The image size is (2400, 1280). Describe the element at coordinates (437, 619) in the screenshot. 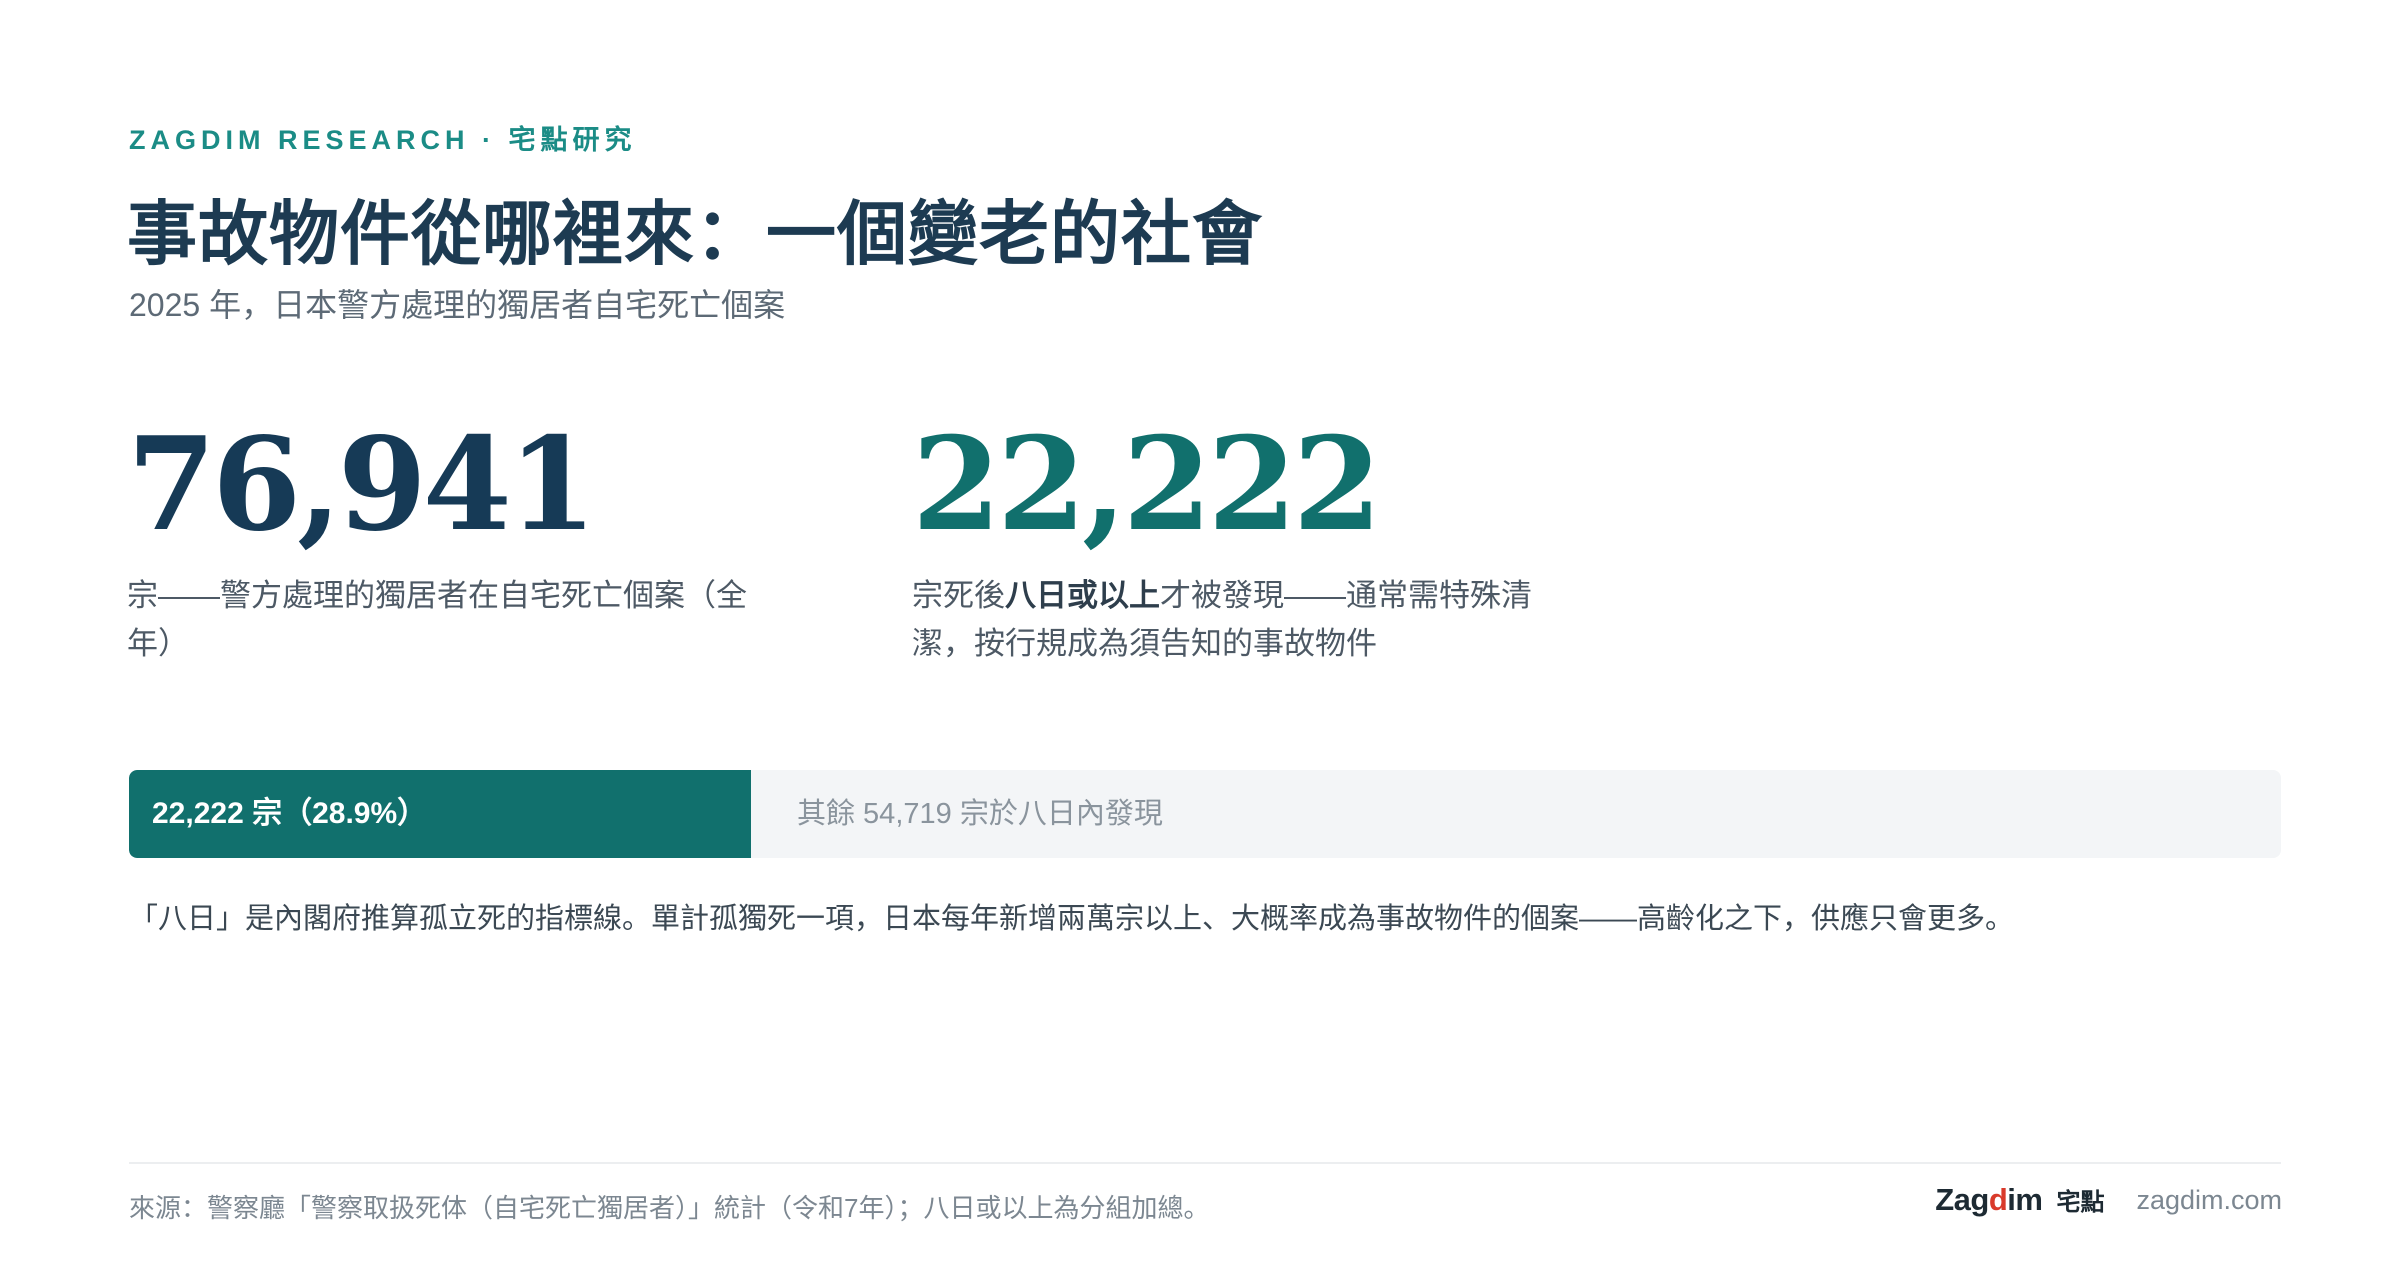

I see `stat-total-desc: 宗——警方處理的獨居者在自宅死亡個案（全年）` at that location.